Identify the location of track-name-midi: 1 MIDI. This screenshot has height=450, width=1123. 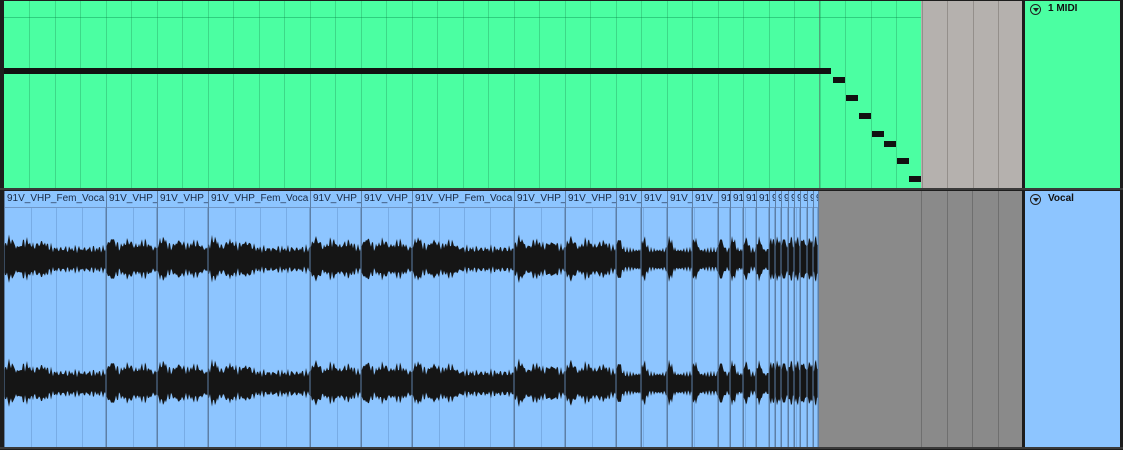
(1062, 8).